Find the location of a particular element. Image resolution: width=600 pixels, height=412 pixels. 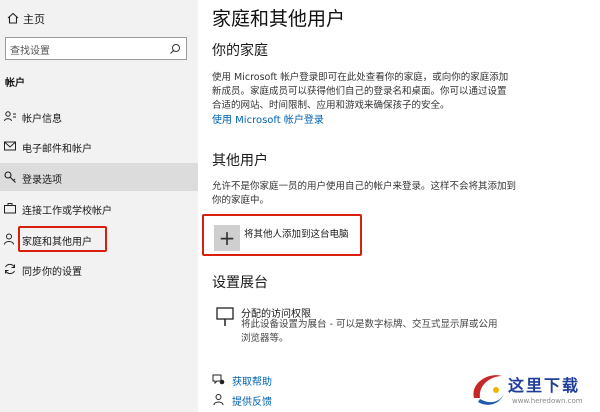

feedback-icon is located at coordinates (218, 400).